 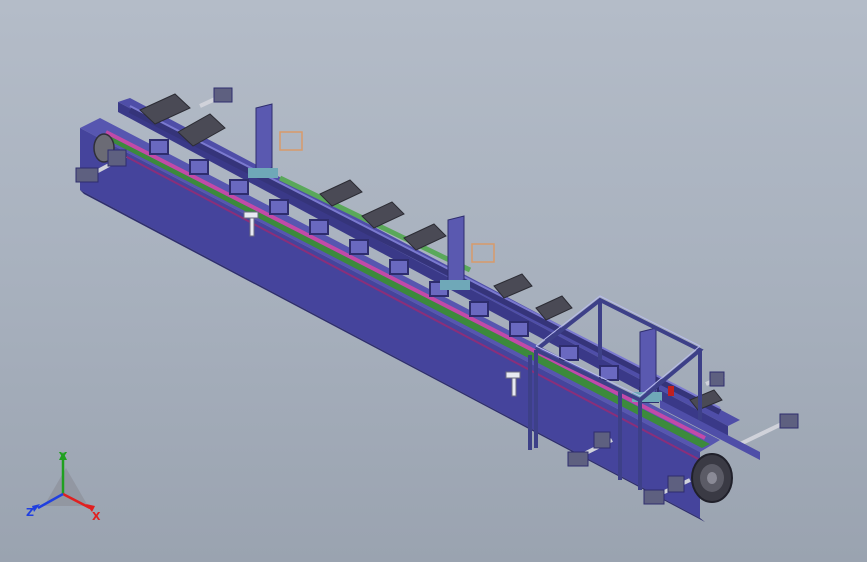 I want to click on red-marker, so click(x=671, y=391).